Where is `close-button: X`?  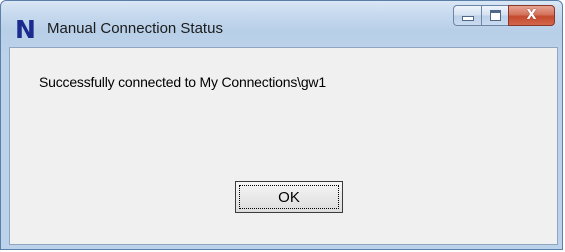
close-button: X is located at coordinates (531, 15).